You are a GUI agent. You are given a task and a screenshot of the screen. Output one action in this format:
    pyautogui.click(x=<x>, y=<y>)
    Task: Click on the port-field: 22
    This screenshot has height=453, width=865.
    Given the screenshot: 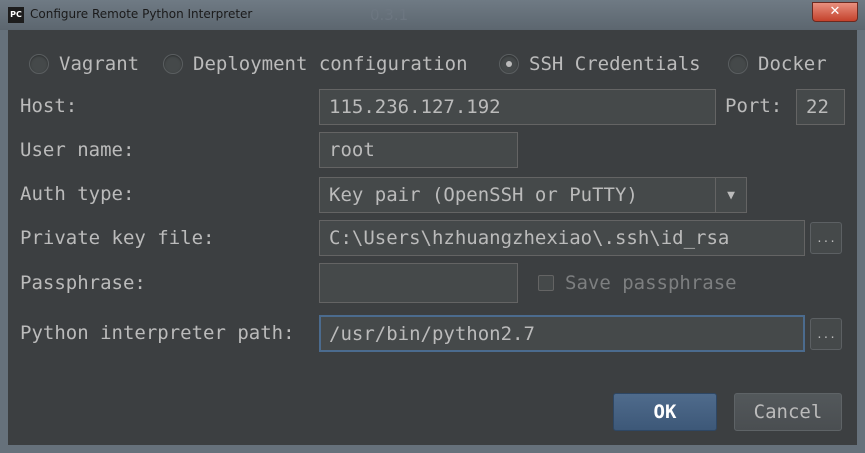 What is the action you would take?
    pyautogui.click(x=820, y=107)
    